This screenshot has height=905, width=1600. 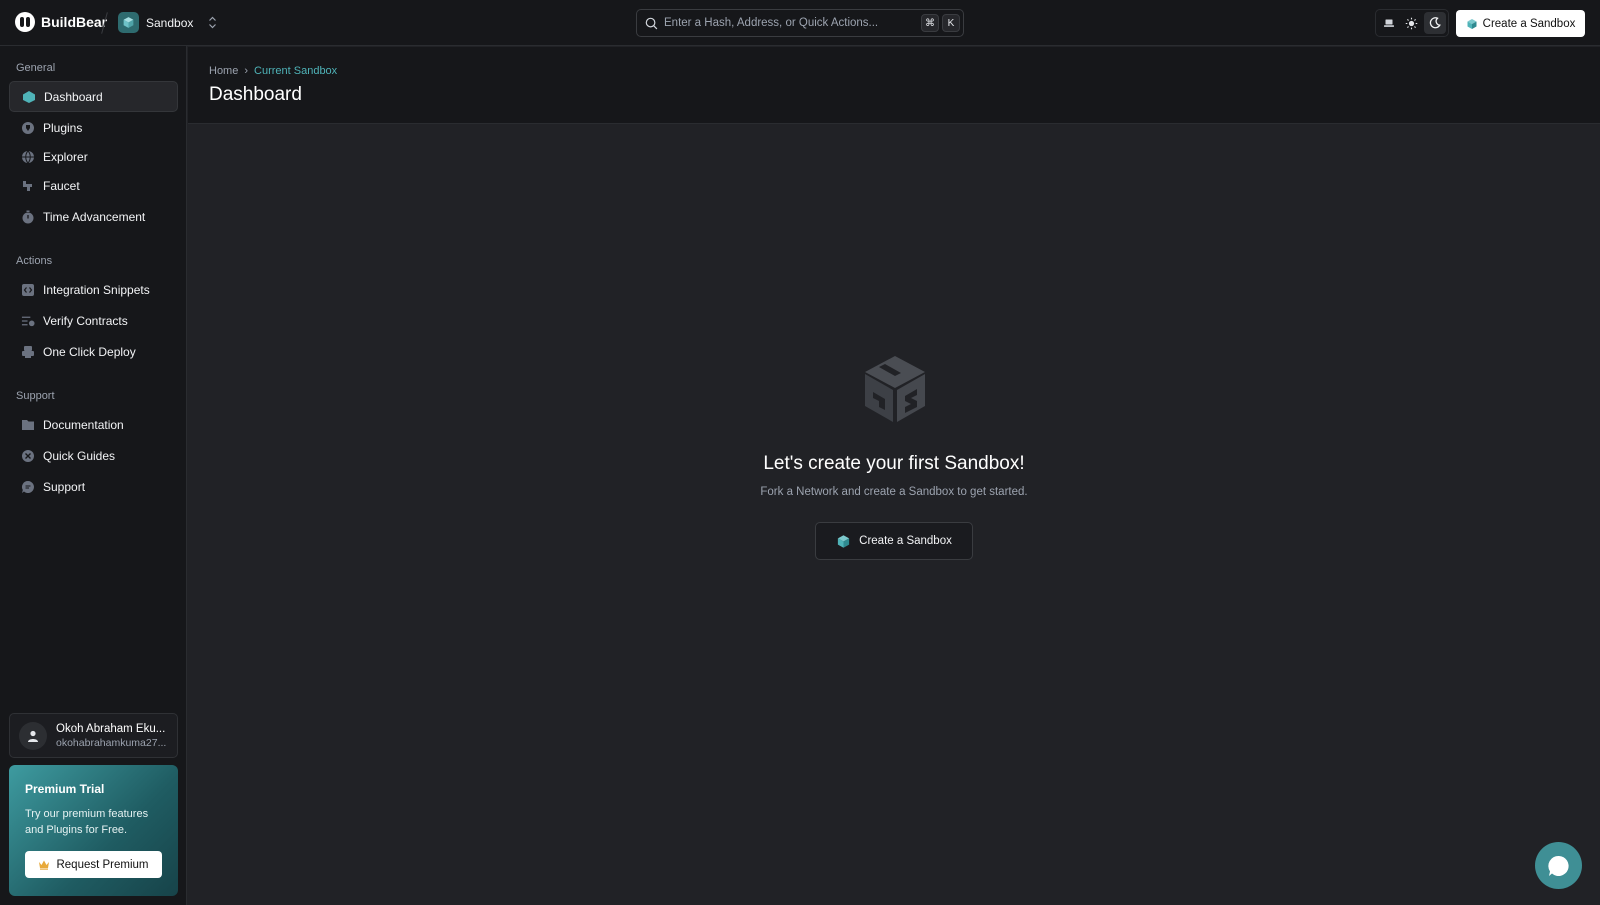 I want to click on guide-icon, so click(x=28, y=456).